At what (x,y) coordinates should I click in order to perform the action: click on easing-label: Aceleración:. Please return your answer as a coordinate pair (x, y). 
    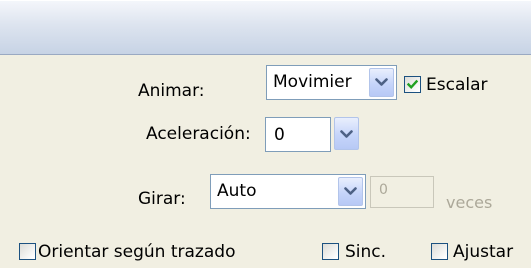
    Looking at the image, I should click on (198, 134).